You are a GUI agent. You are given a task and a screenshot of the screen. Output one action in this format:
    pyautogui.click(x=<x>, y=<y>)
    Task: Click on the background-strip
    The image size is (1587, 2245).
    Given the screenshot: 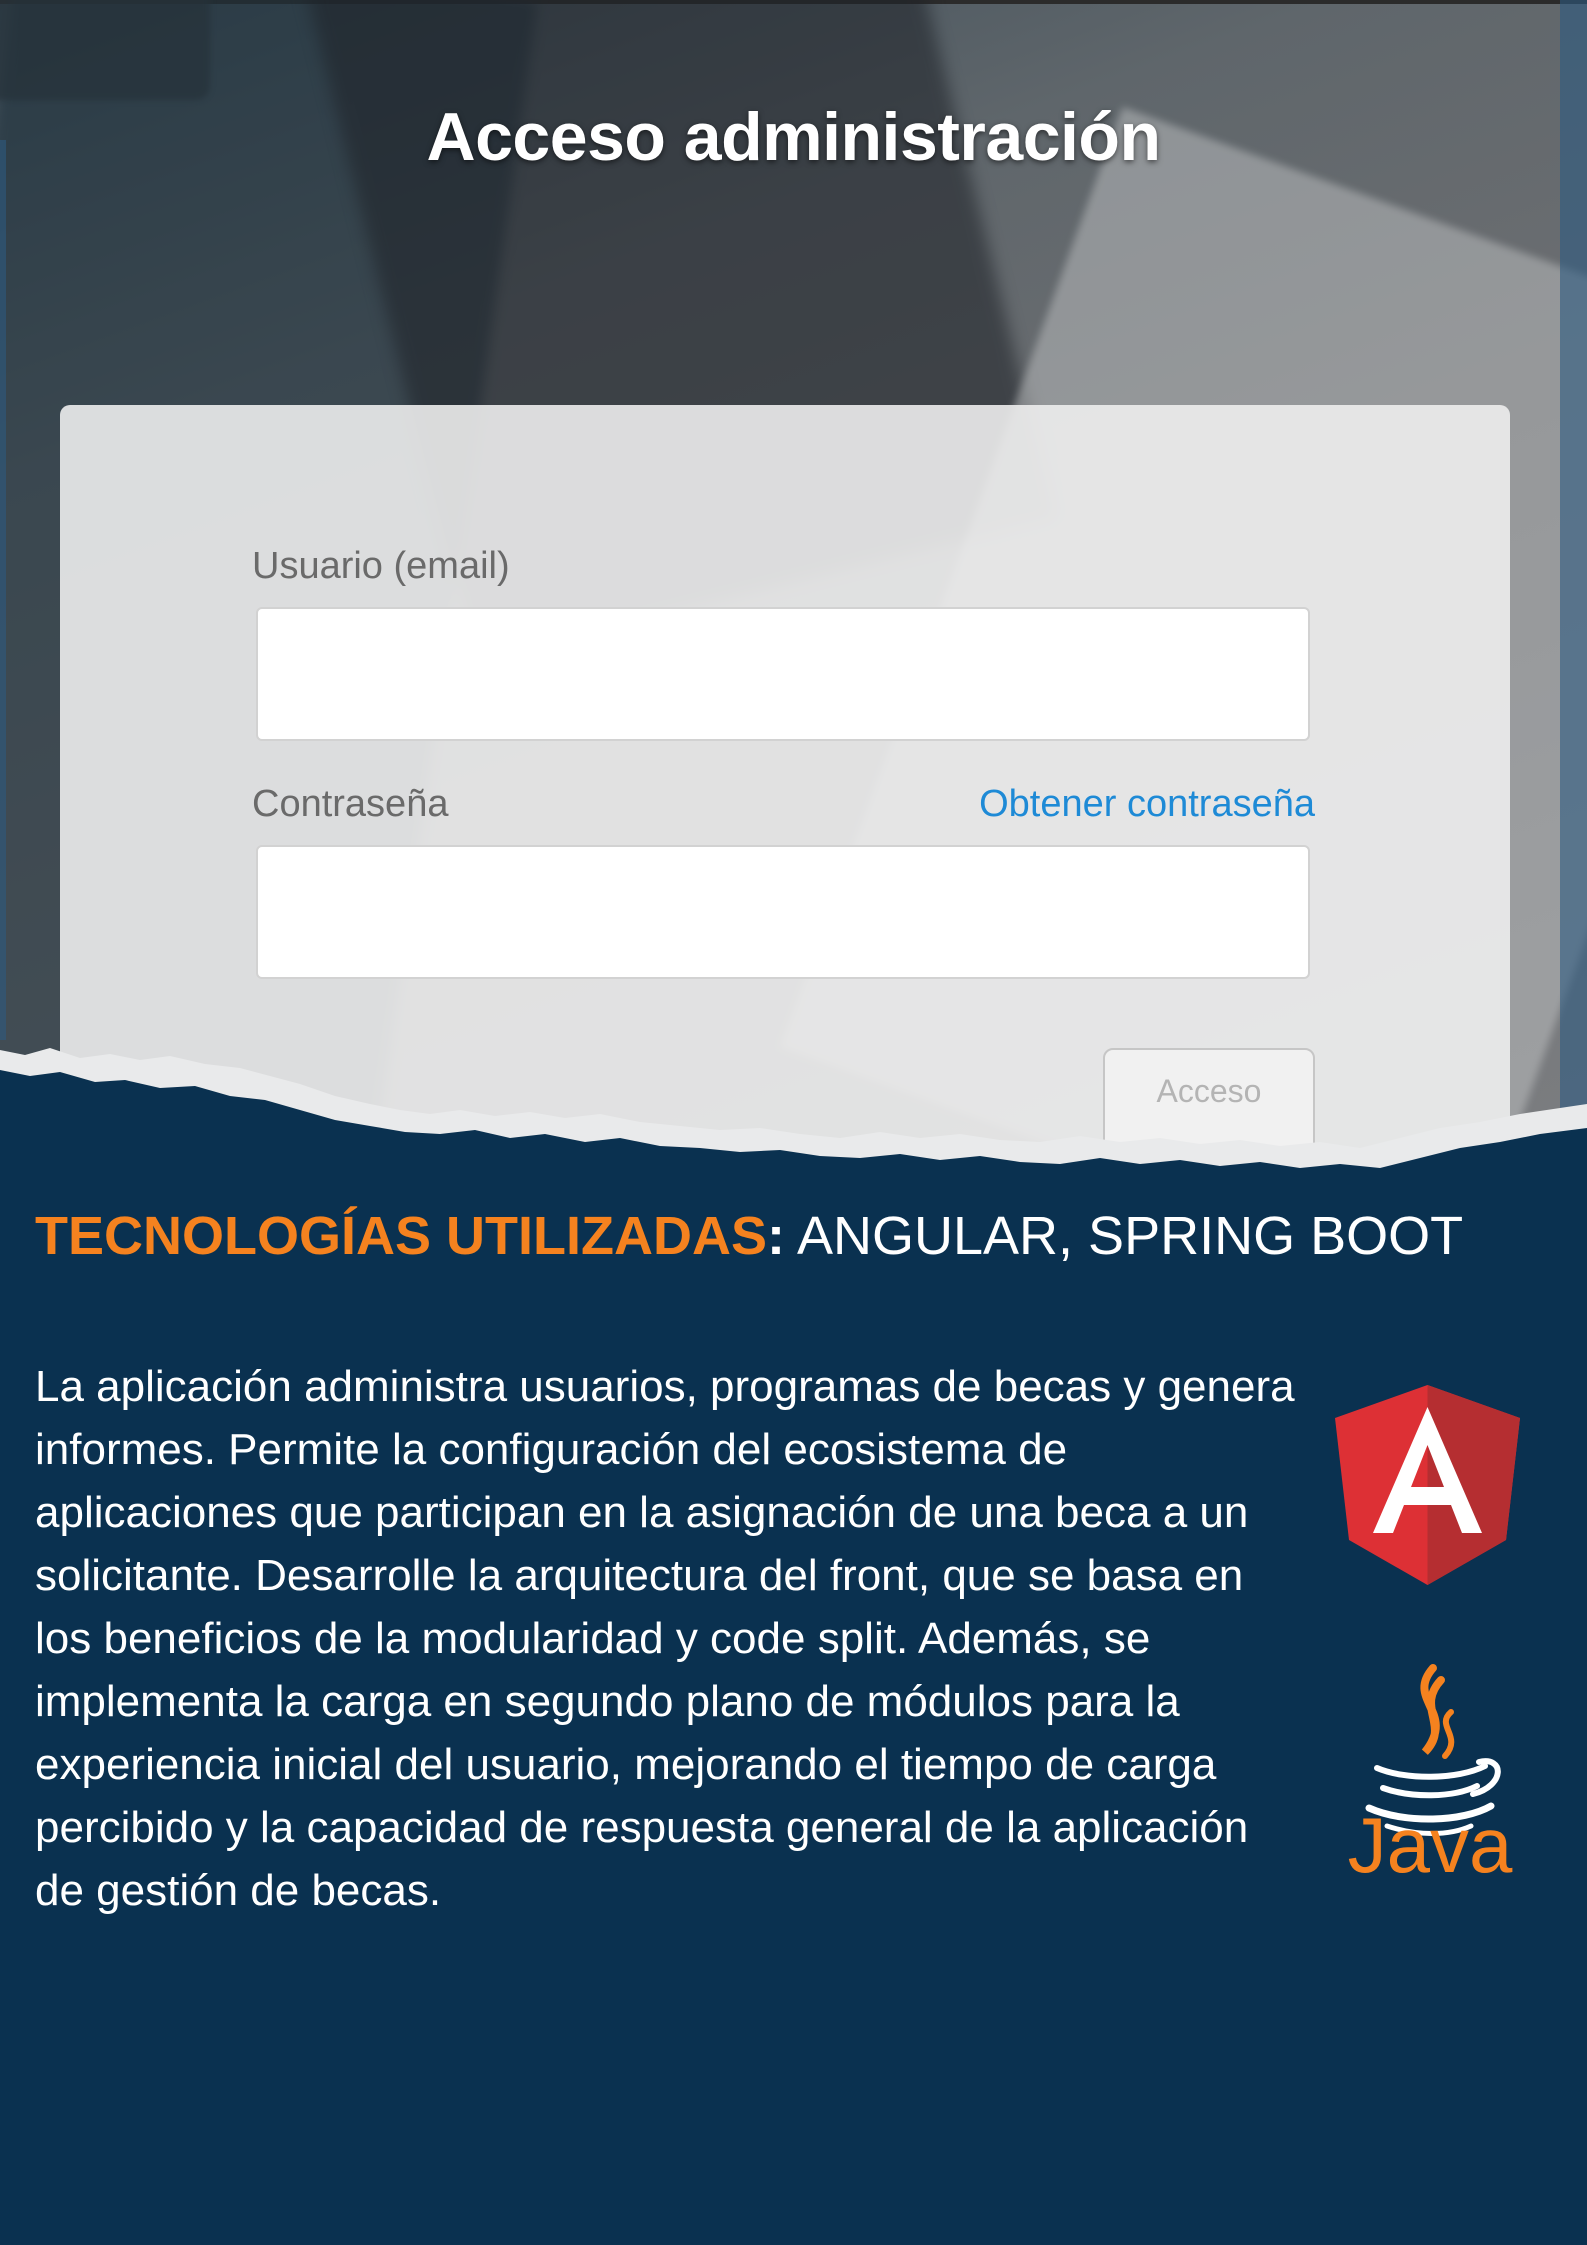 What is the action you would take?
    pyautogui.click(x=3, y=590)
    